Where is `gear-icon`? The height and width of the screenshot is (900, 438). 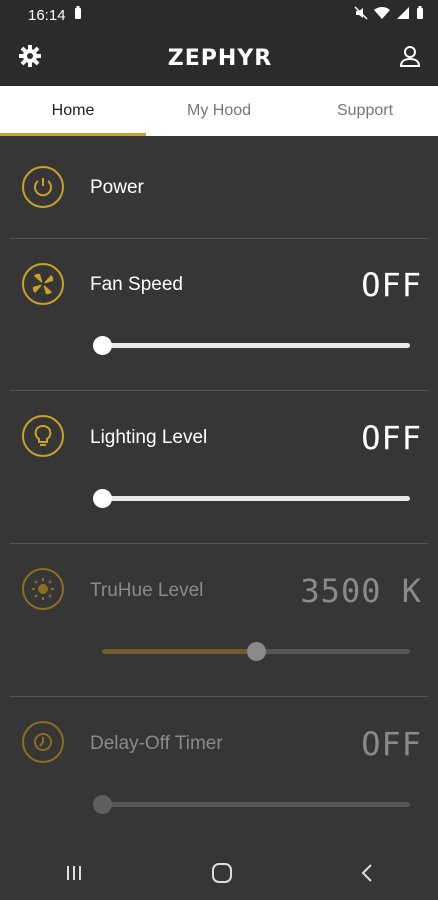
gear-icon is located at coordinates (30, 58).